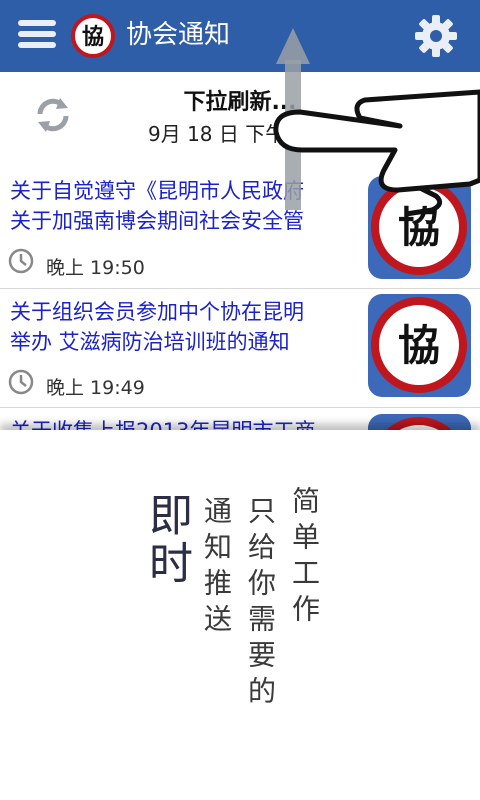 The width and height of the screenshot is (480, 800). What do you see at coordinates (182, 327) in the screenshot?
I see `item-title: 关于组织会员参加中个协在昆明 举办 艾滋病防治培训班的通知` at bounding box center [182, 327].